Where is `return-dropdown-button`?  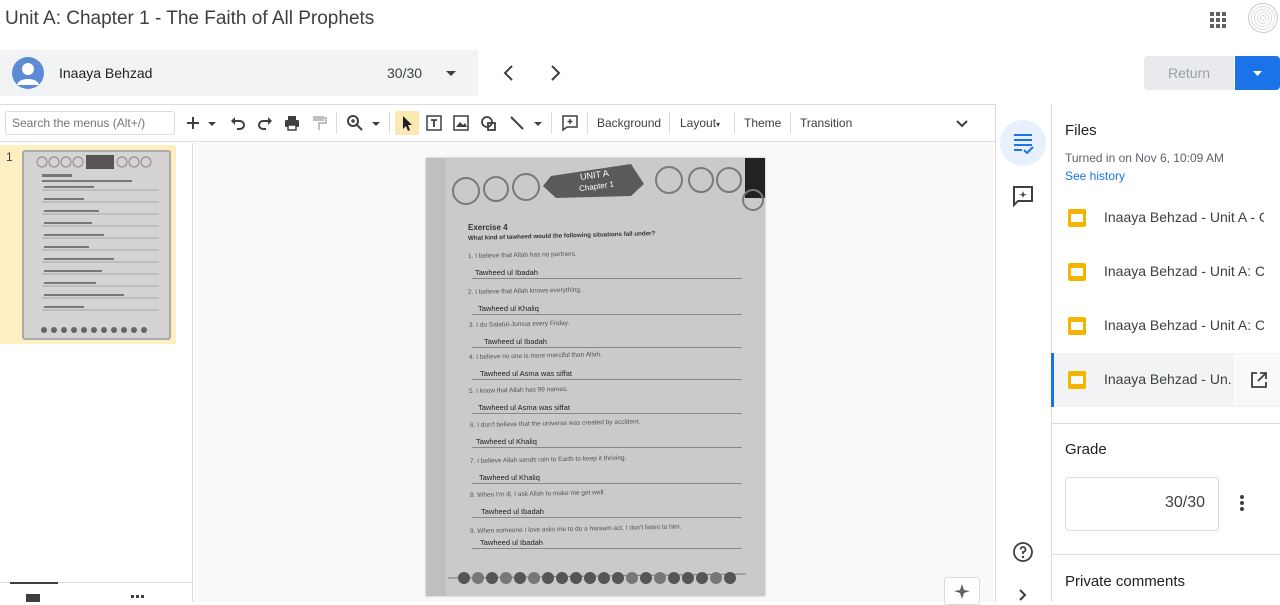 return-dropdown-button is located at coordinates (1257, 73).